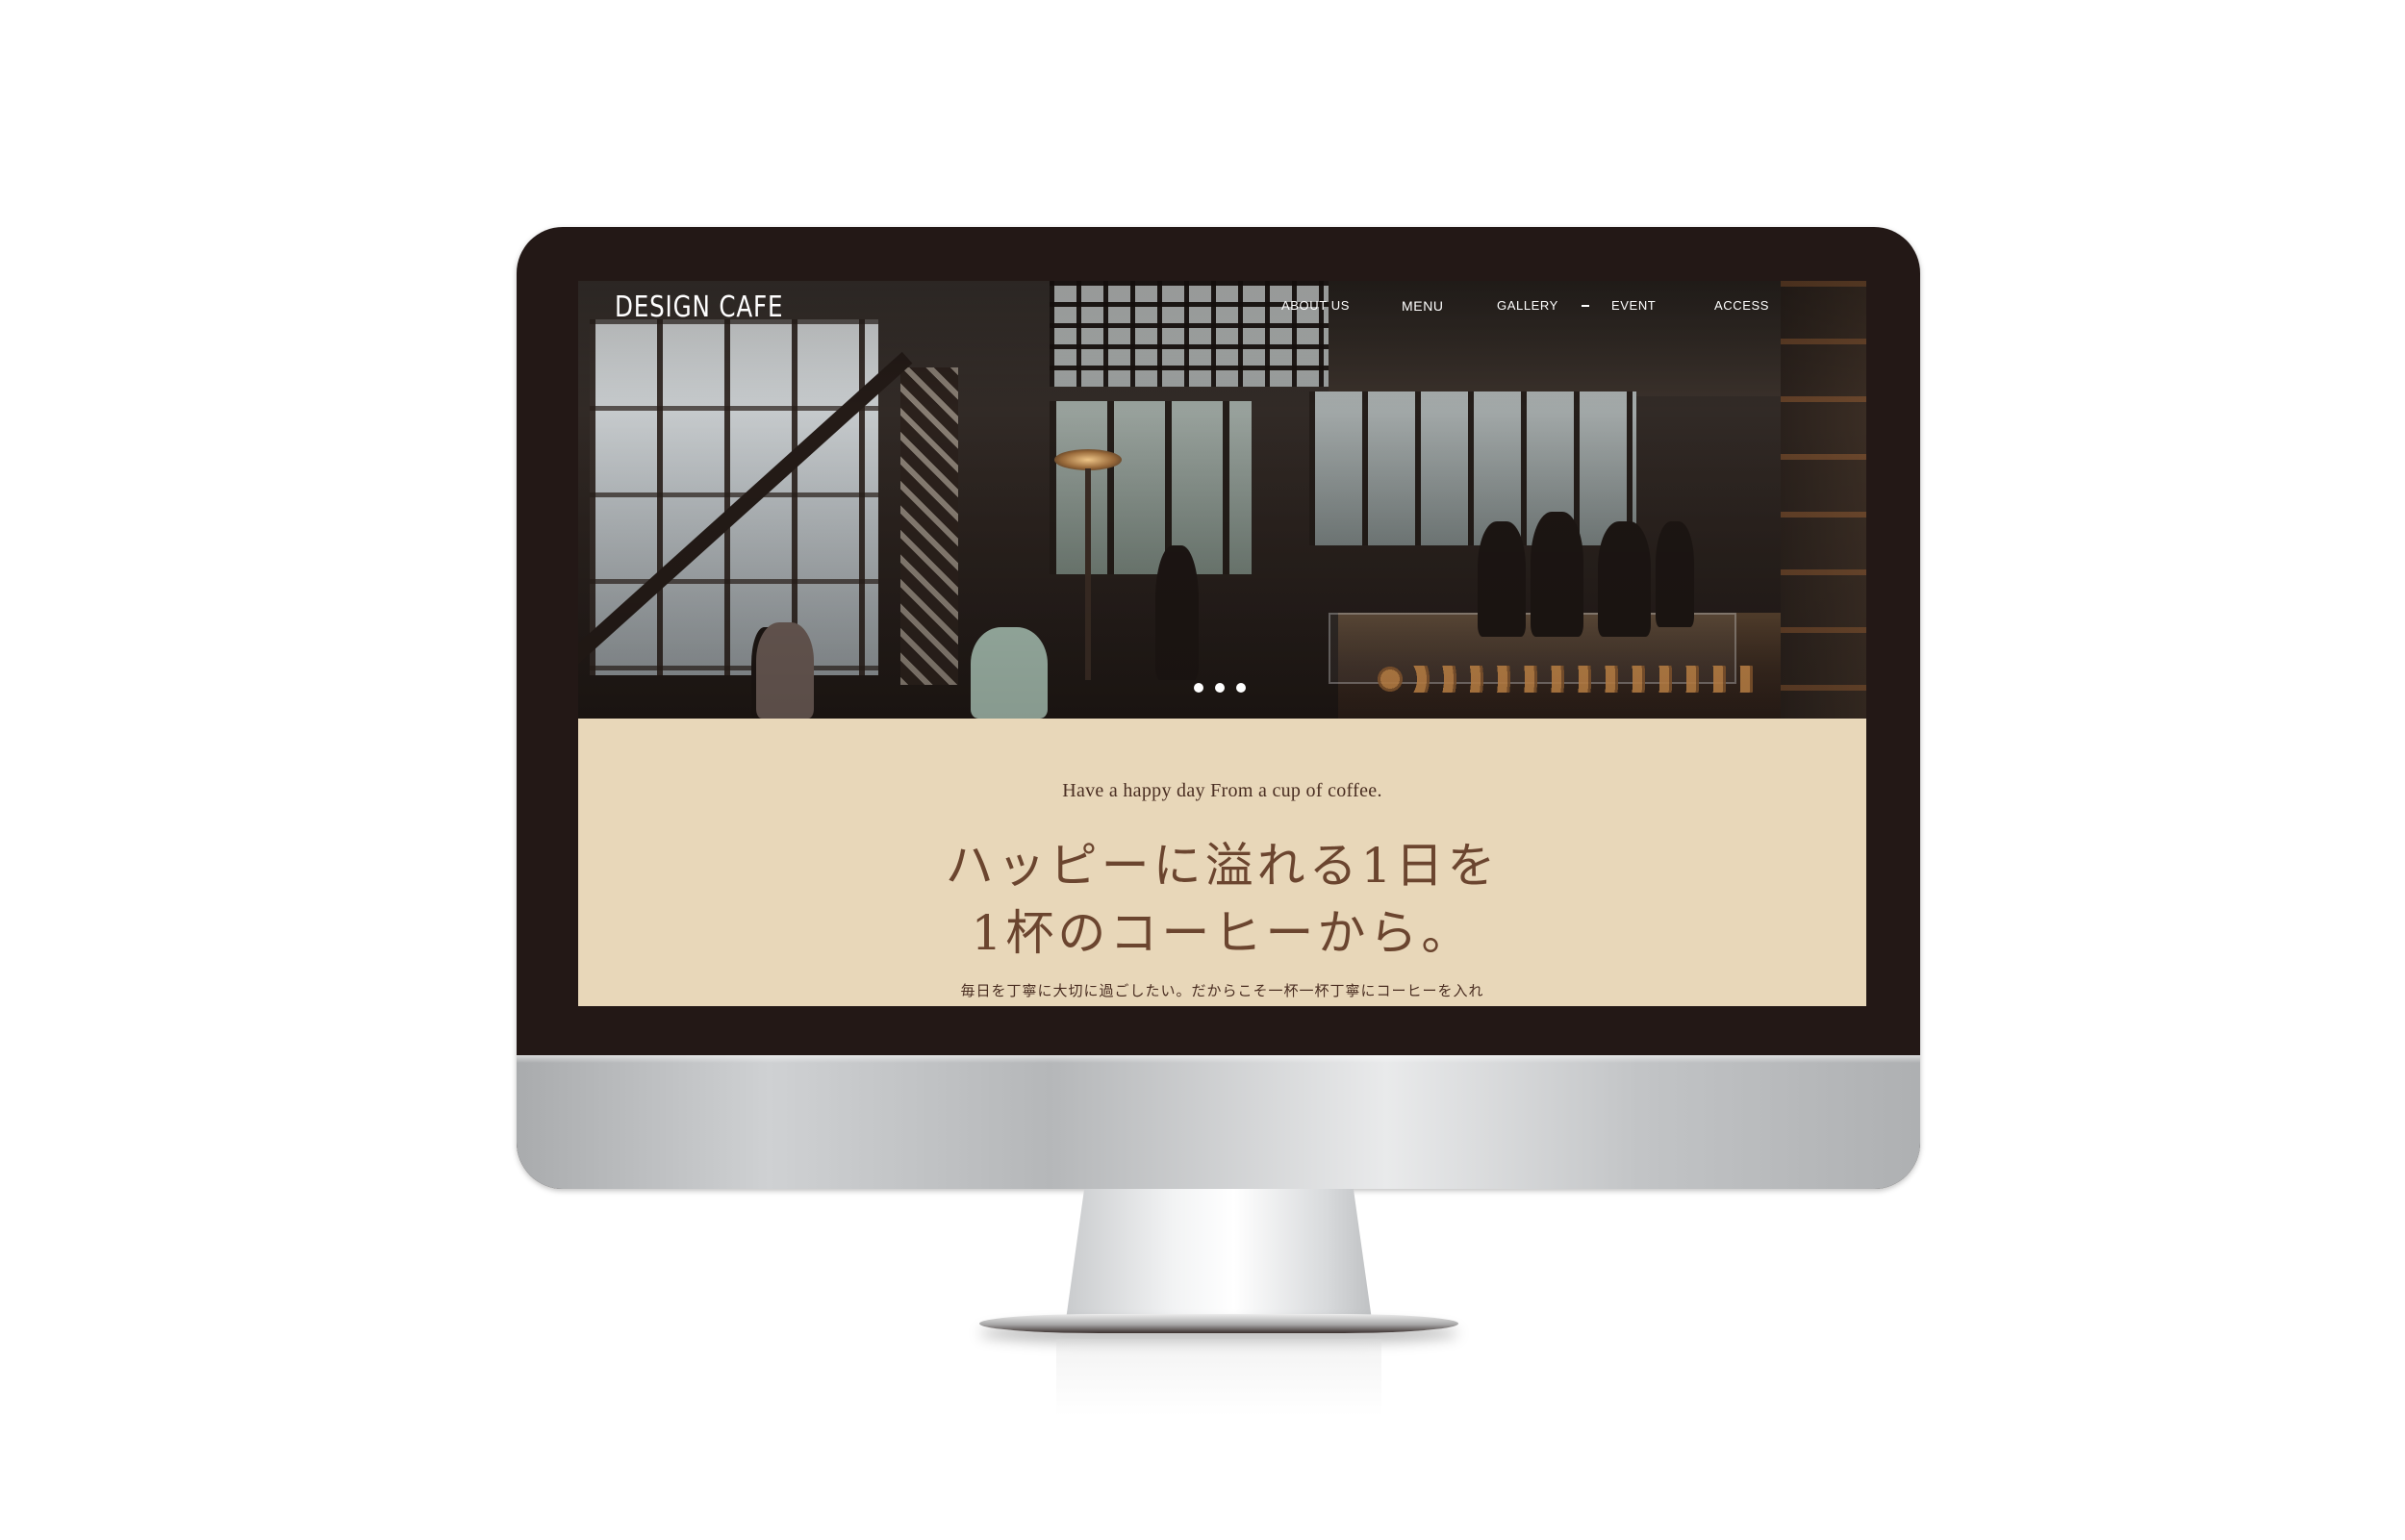 This screenshot has height=1540, width=2405. I want to click on slider-dot-1-icon, so click(1198, 688).